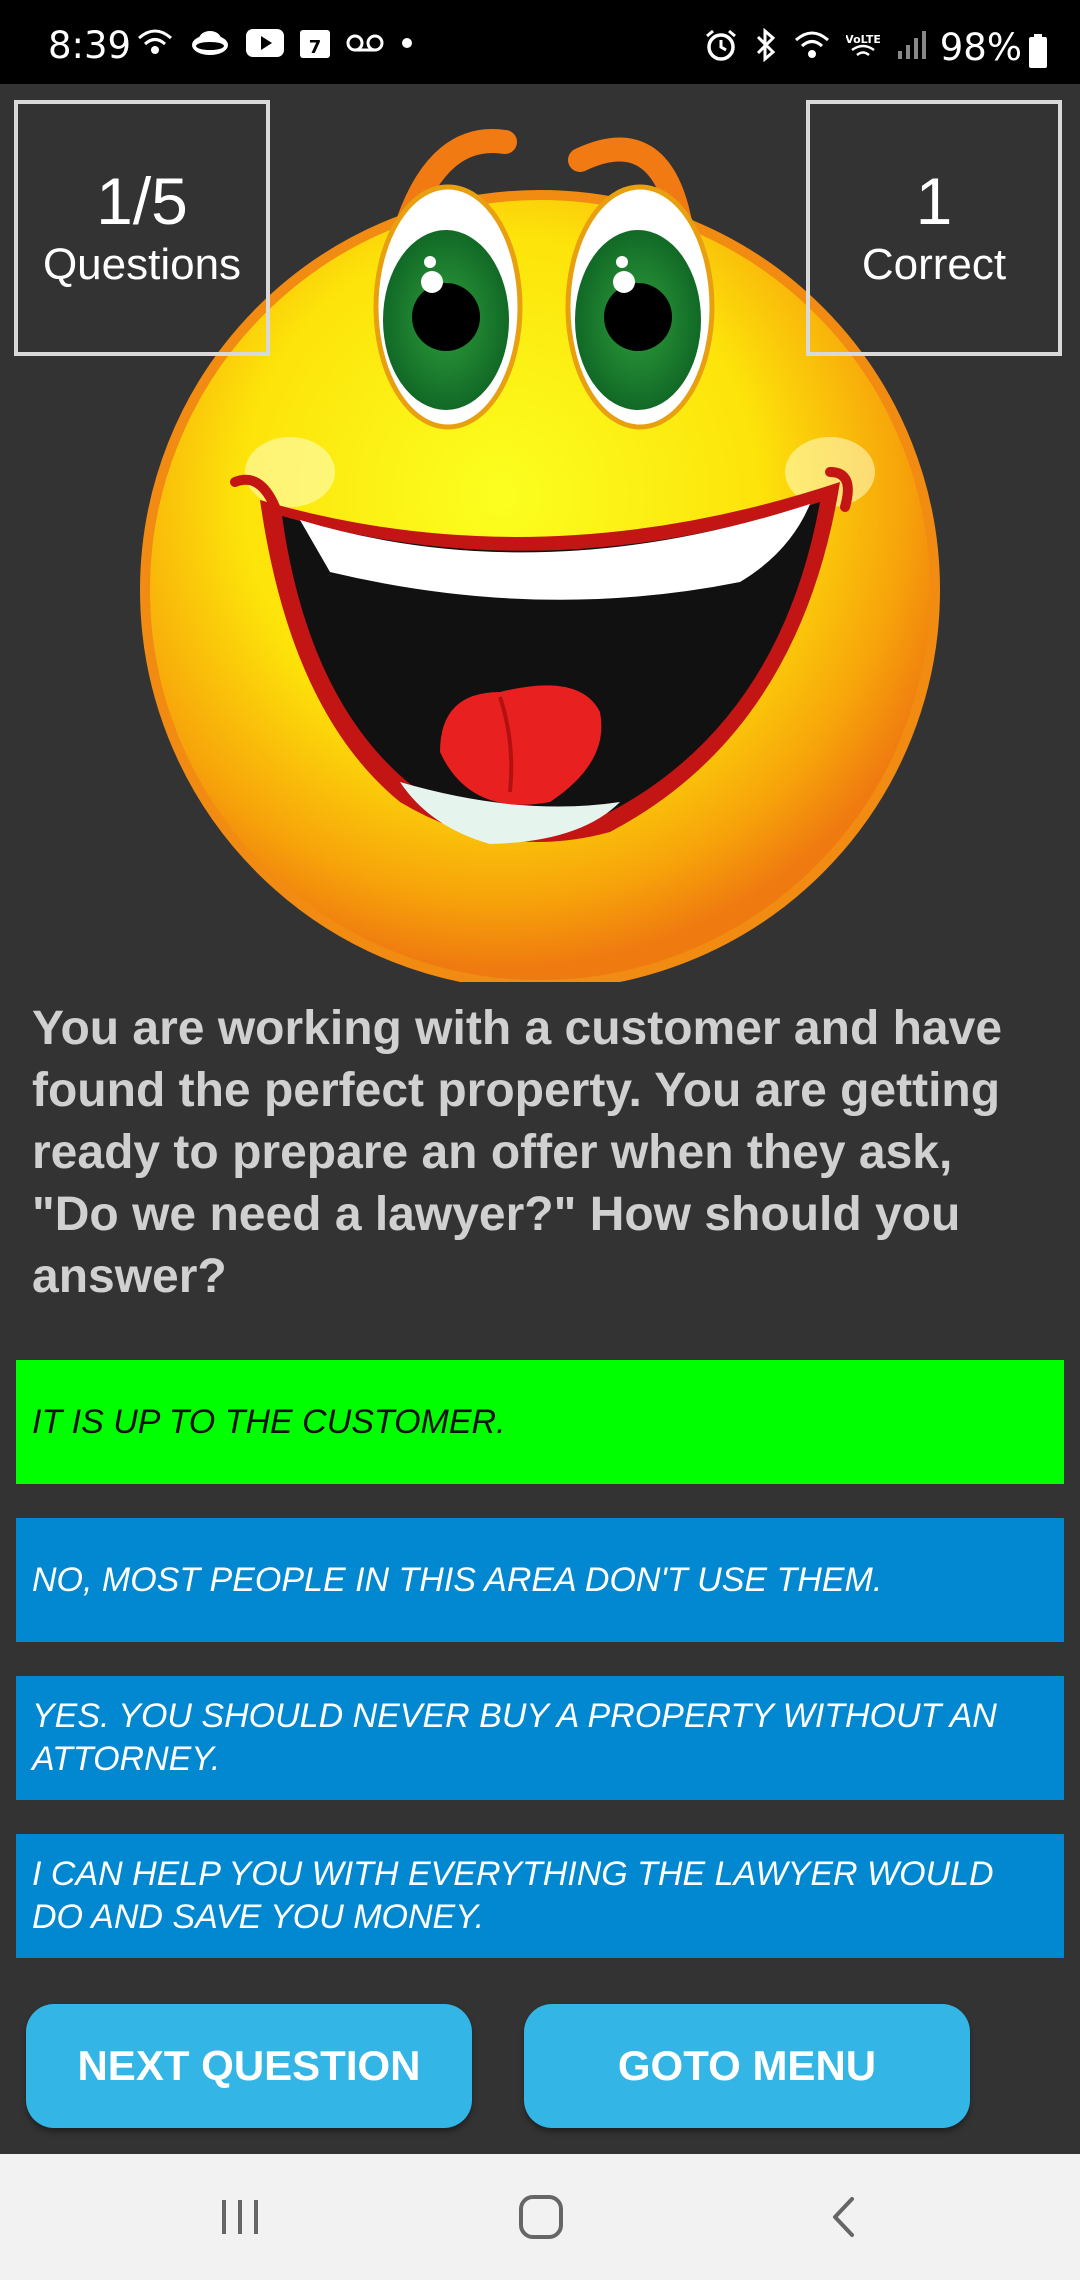  What do you see at coordinates (249, 2066) in the screenshot?
I see `next-question-button: NEXT QUESTION` at bounding box center [249, 2066].